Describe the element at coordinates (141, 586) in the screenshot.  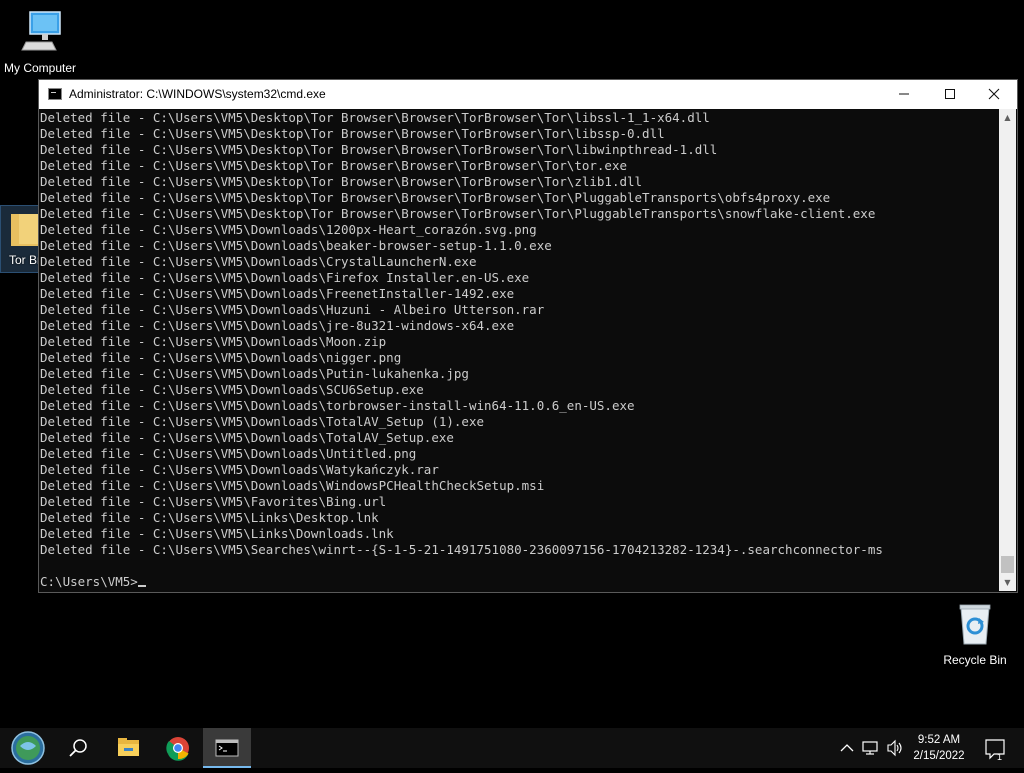
I see `text-cursor` at that location.